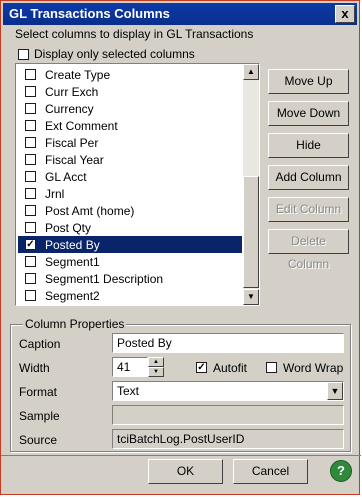 This screenshot has height=497, width=362. Describe the element at coordinates (308, 81) in the screenshot. I see `move-up-button: Move Up` at that location.